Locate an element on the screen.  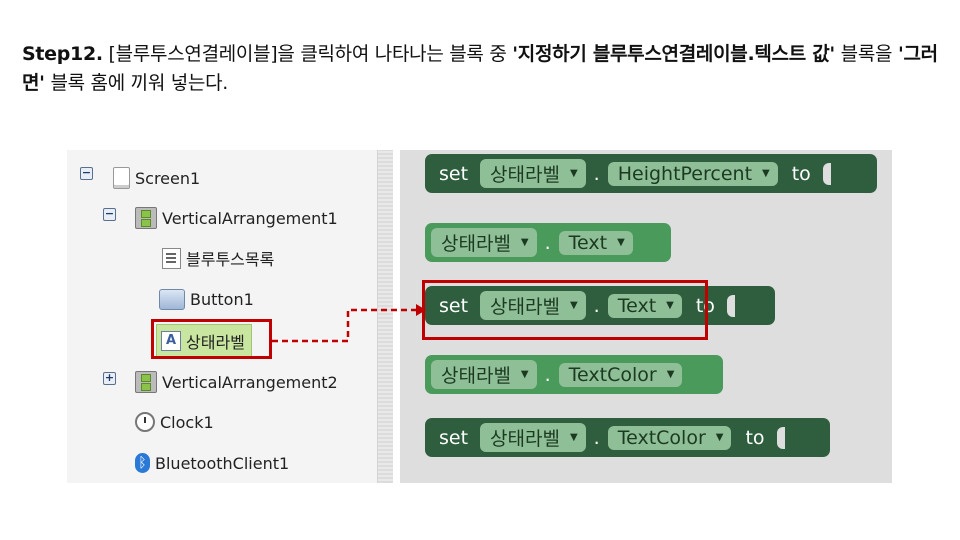
tree-node-label: Button1 is located at coordinates (222, 299).